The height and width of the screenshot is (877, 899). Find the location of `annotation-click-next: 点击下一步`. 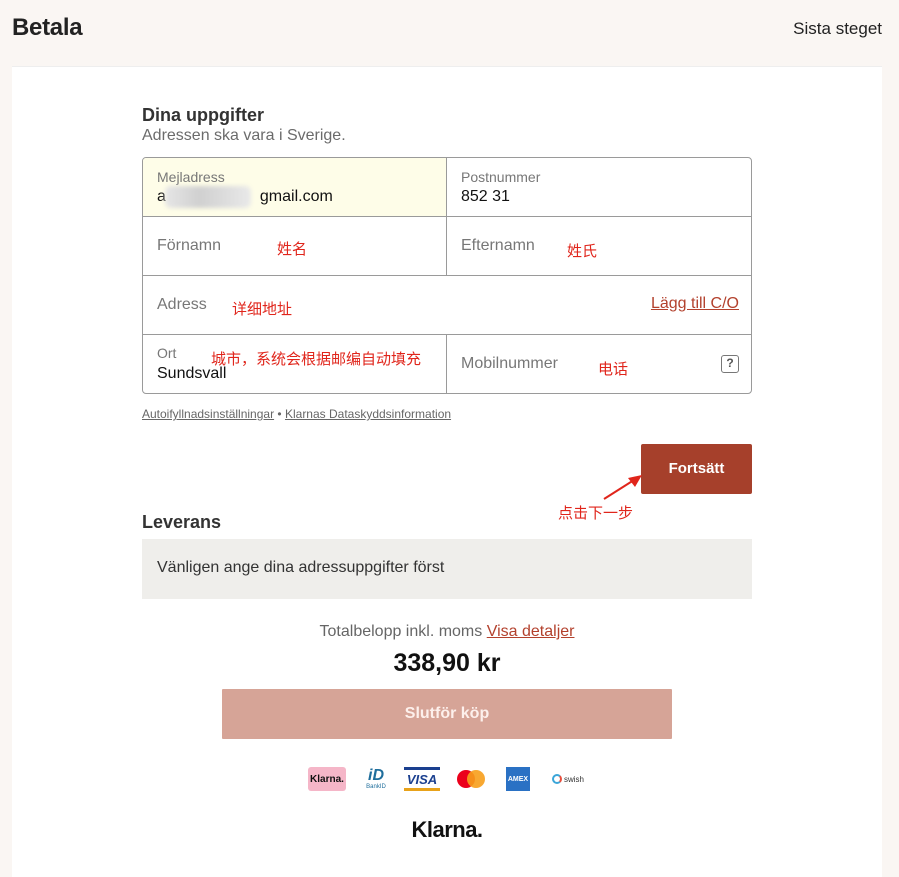

annotation-click-next: 点击下一步 is located at coordinates (596, 513).